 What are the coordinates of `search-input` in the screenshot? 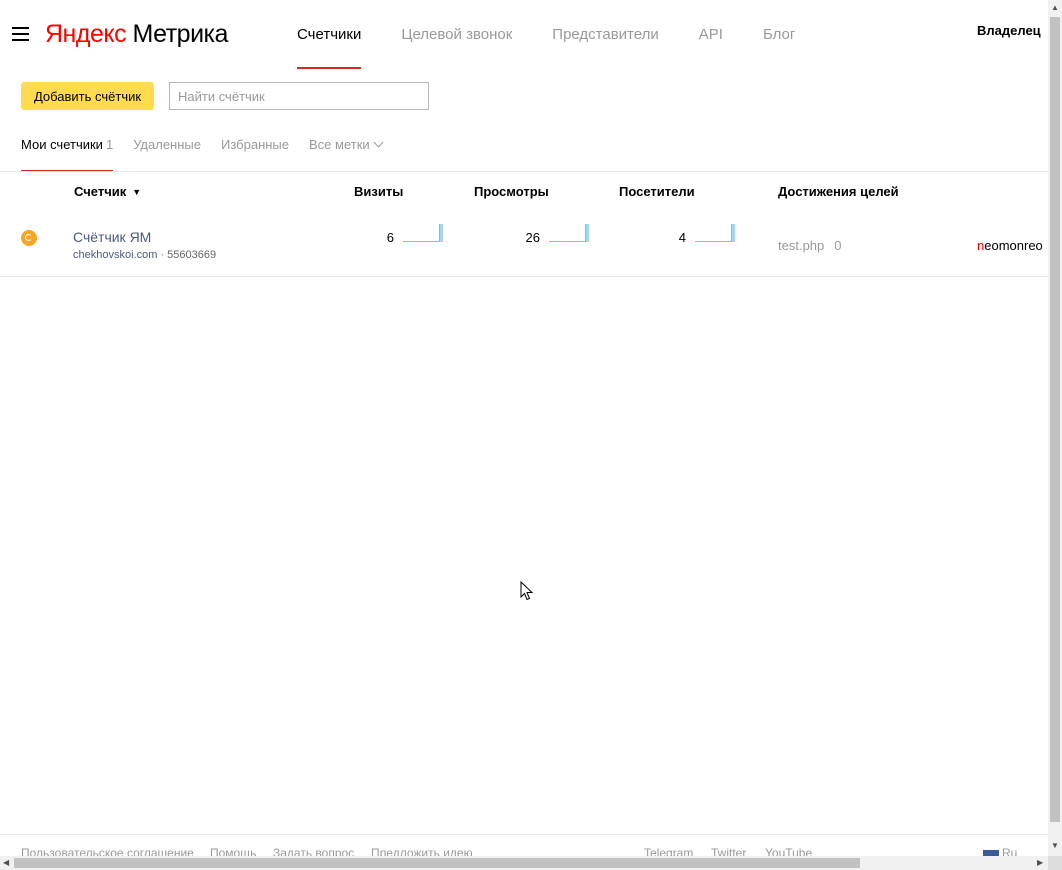 It's located at (299, 96).